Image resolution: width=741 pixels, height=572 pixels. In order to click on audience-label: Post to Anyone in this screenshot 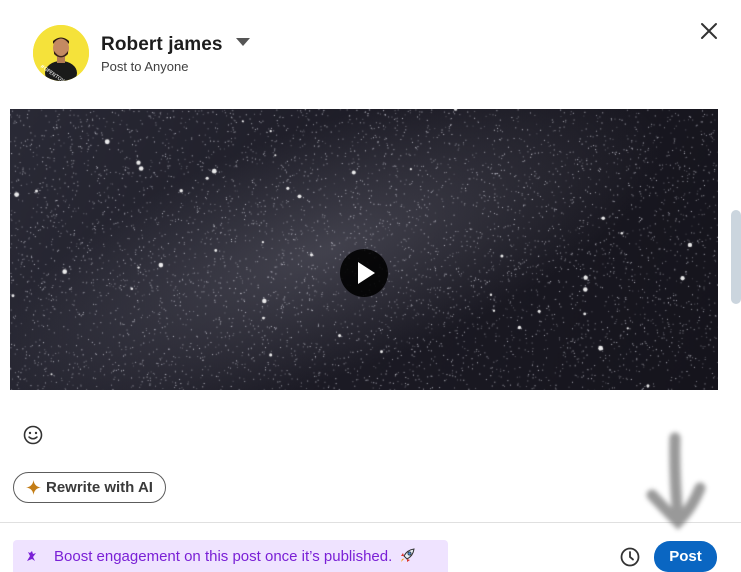, I will do `click(145, 66)`.